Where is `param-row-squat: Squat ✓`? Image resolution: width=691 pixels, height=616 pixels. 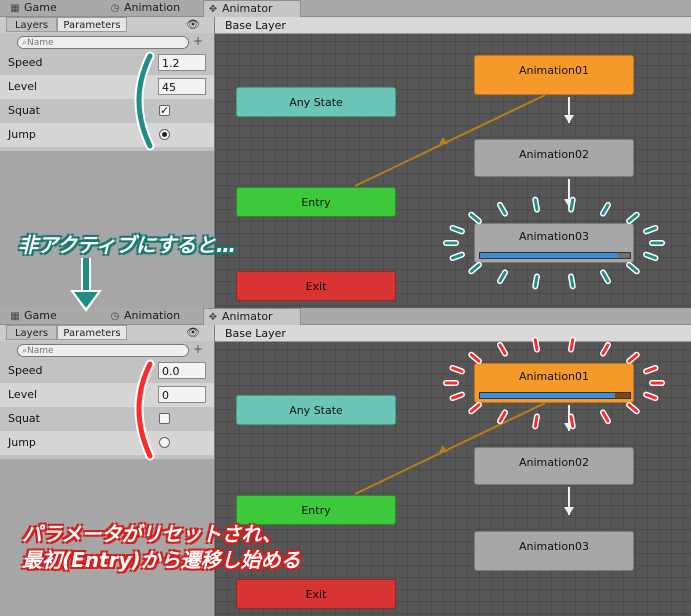 param-row-squat: Squat ✓ is located at coordinates (107, 111).